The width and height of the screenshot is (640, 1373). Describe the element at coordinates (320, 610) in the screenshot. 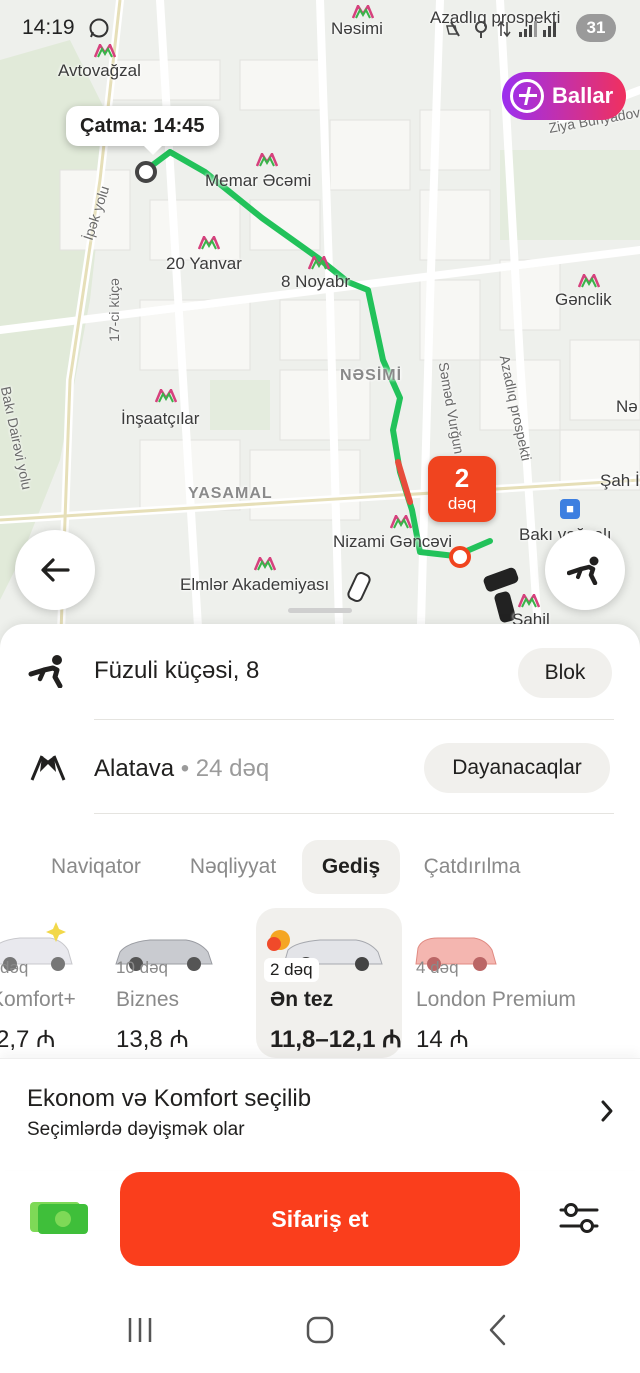

I see `sheet-handle` at that location.